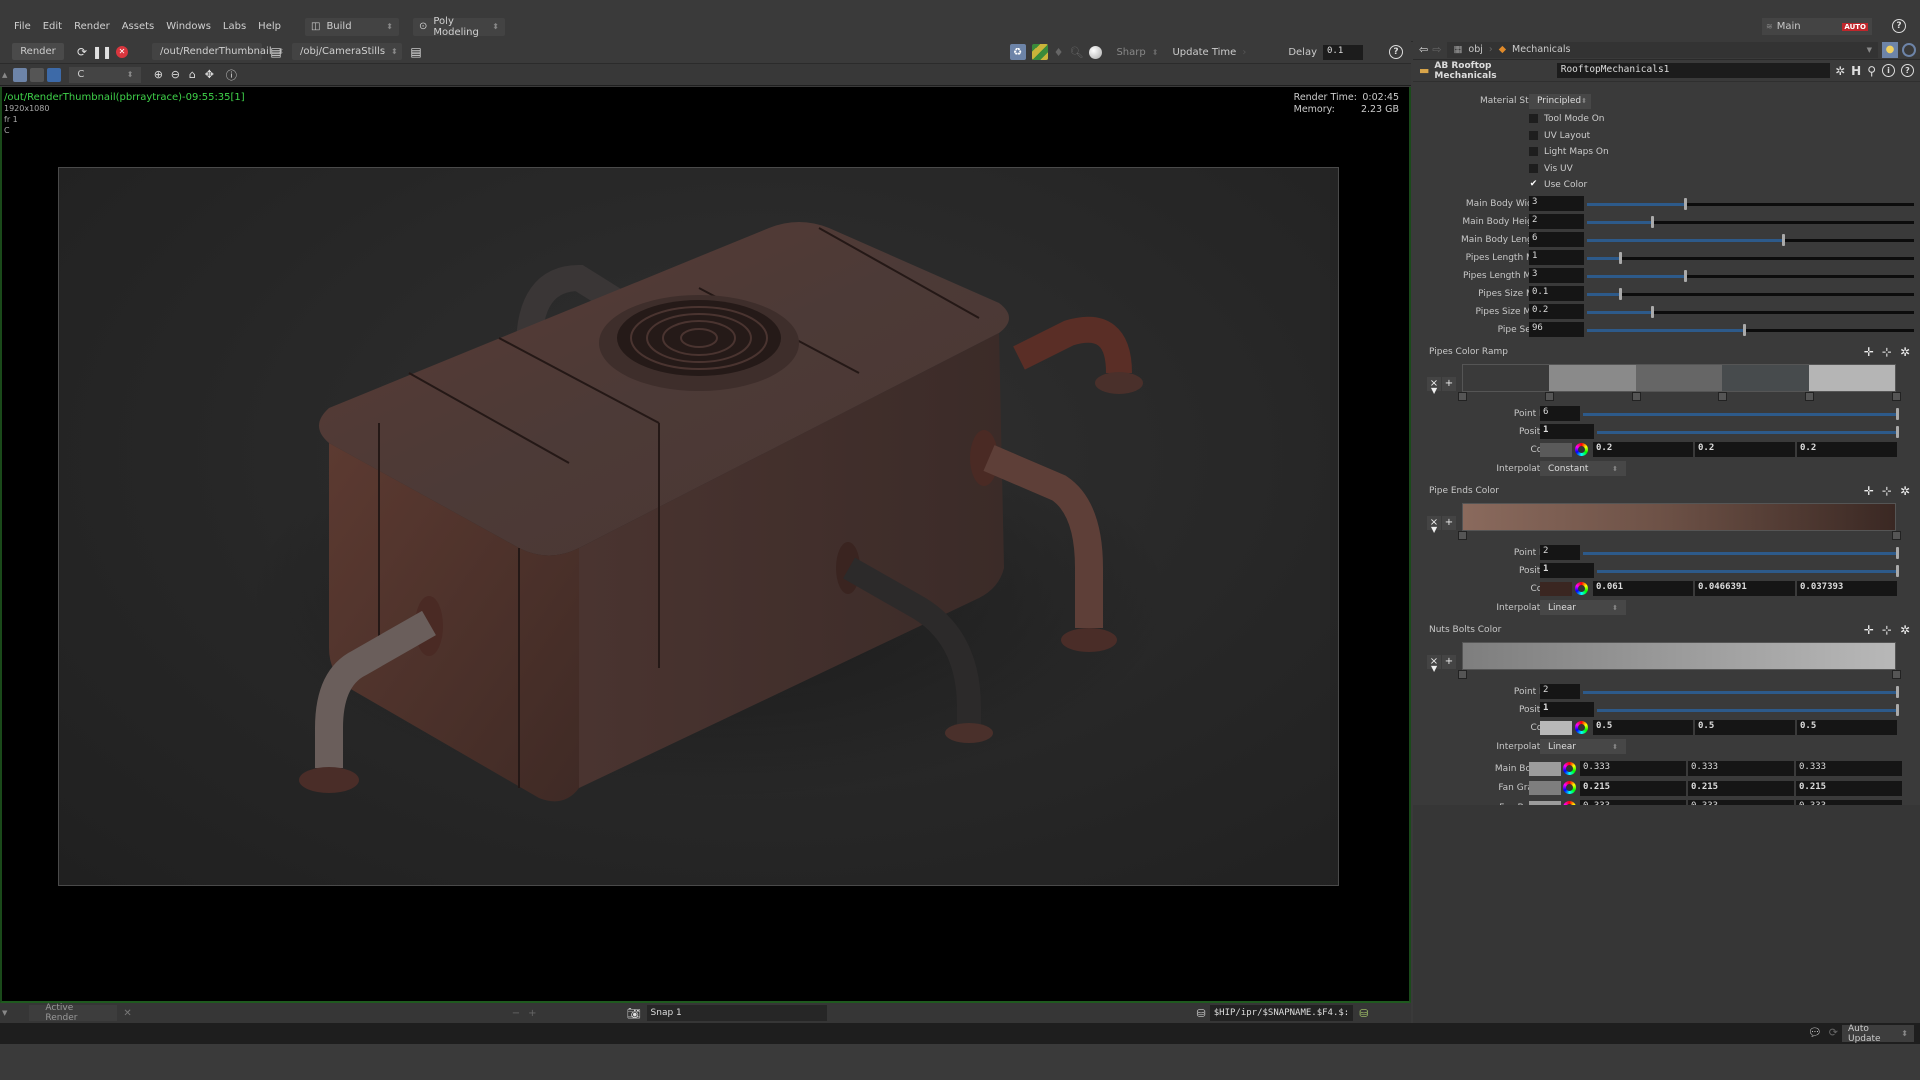  Describe the element at coordinates (1449, 383) in the screenshot. I see `add-key-icon: +` at that location.